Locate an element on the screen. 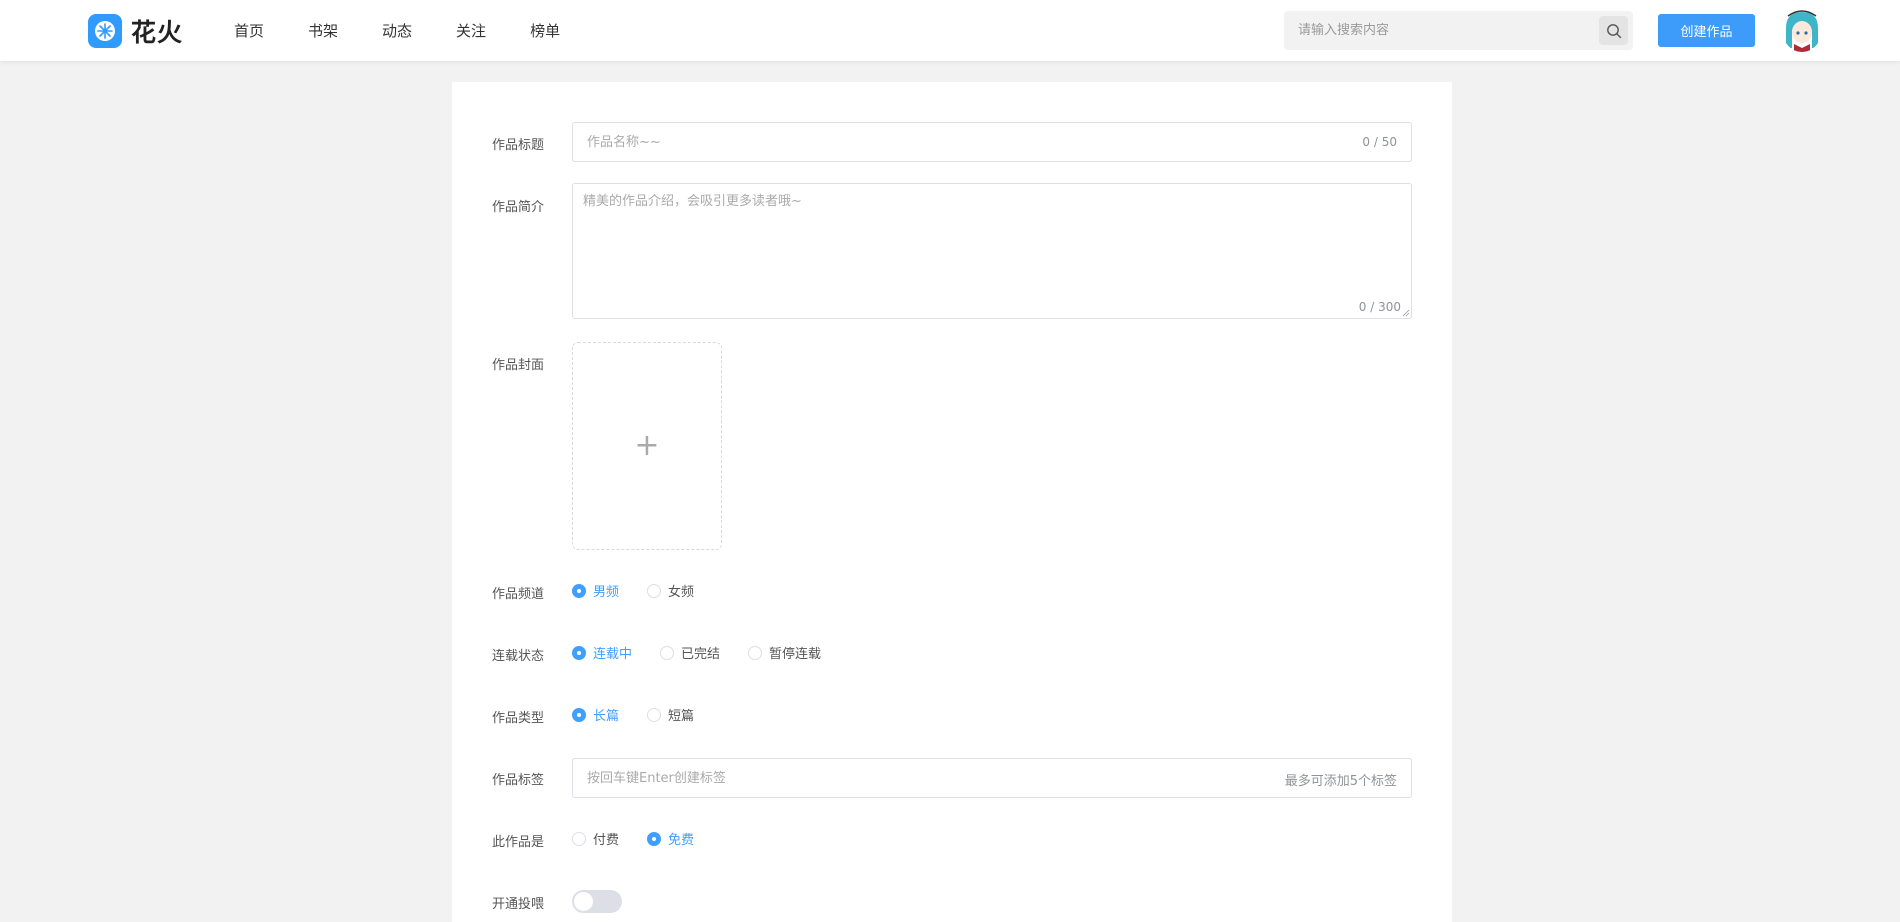 This screenshot has height=922, width=1900. brand-name: 花火 is located at coordinates (157, 32).